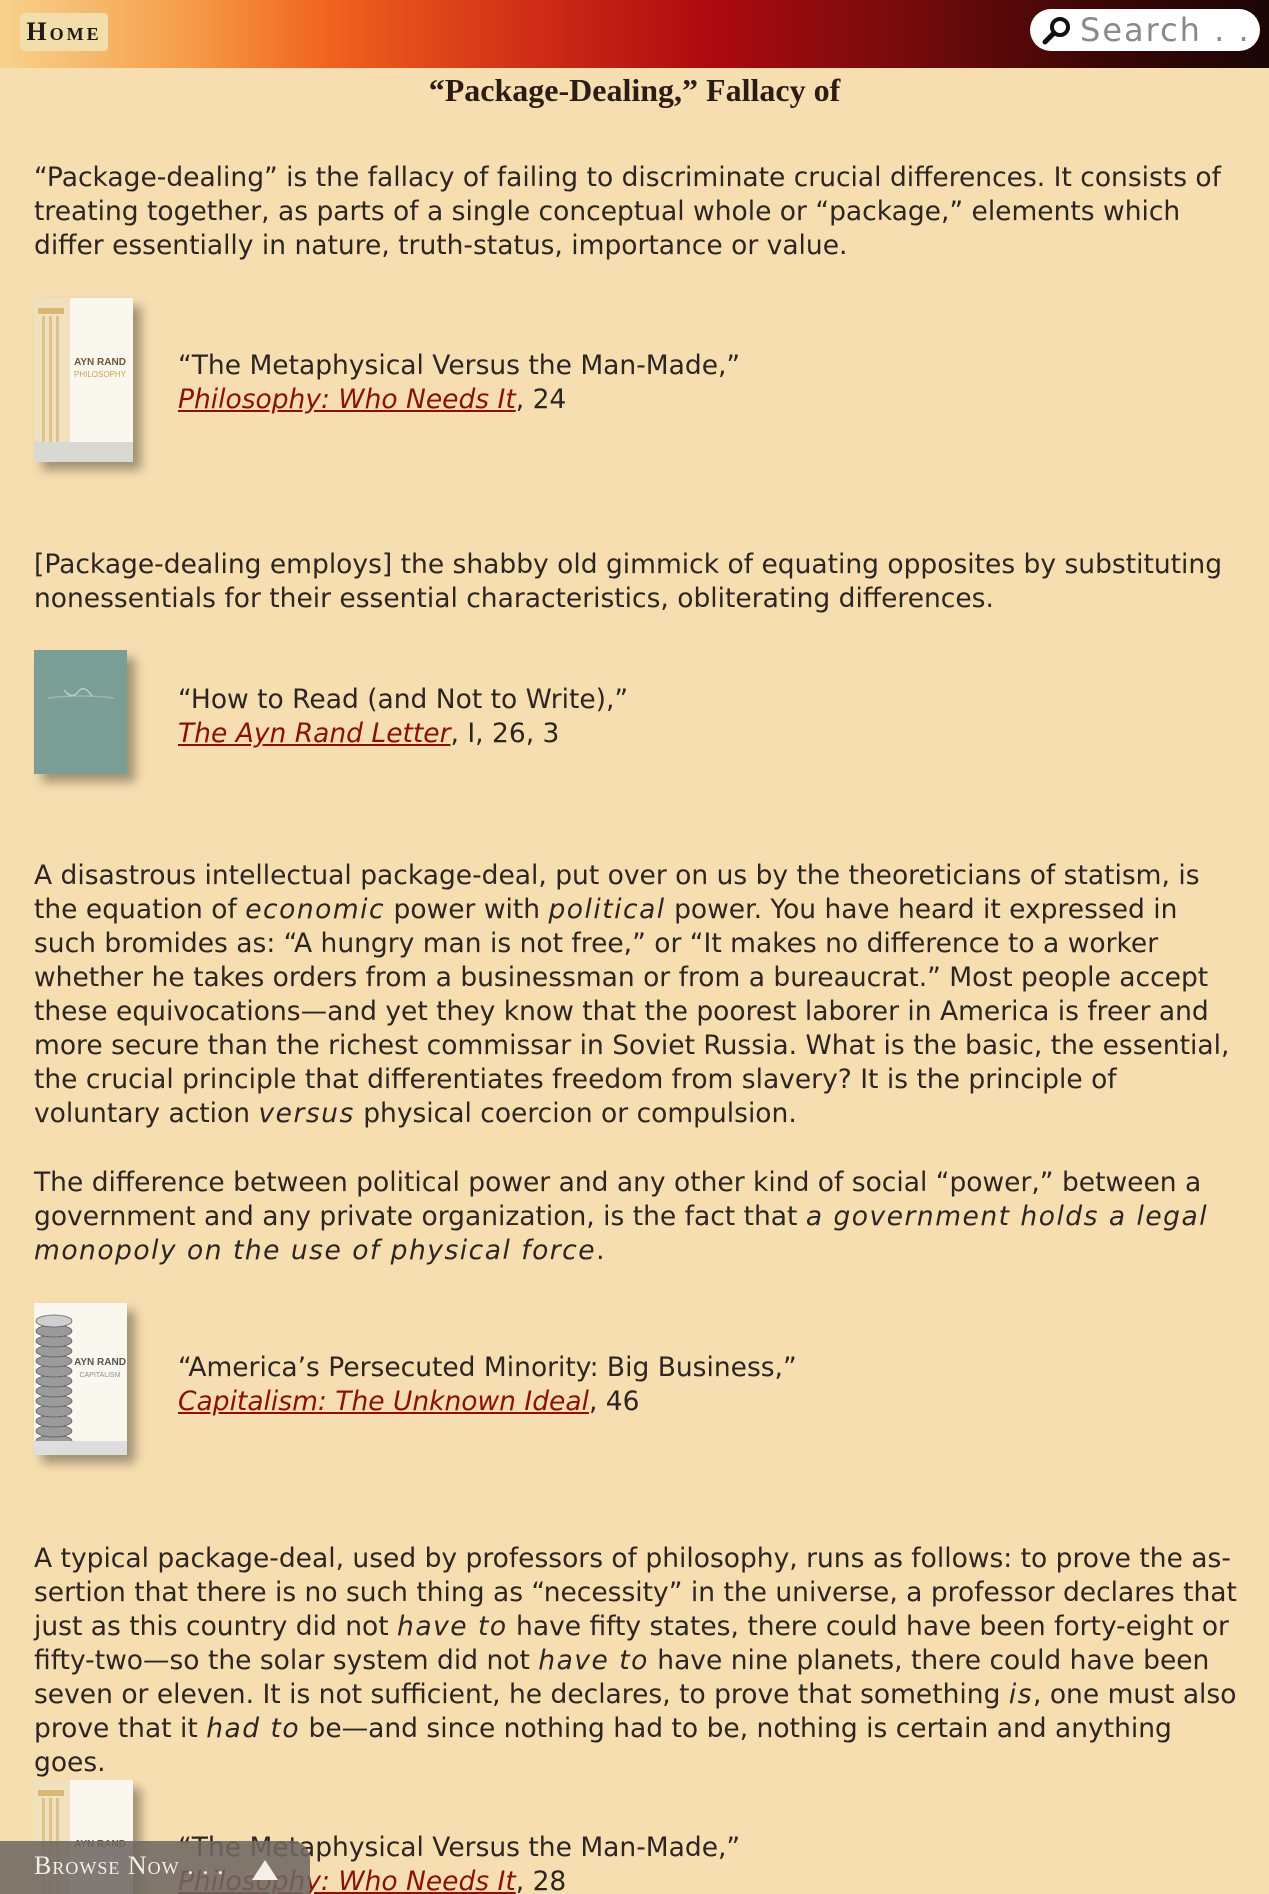  What do you see at coordinates (541, 399) in the screenshot?
I see `page-ref: , 24` at bounding box center [541, 399].